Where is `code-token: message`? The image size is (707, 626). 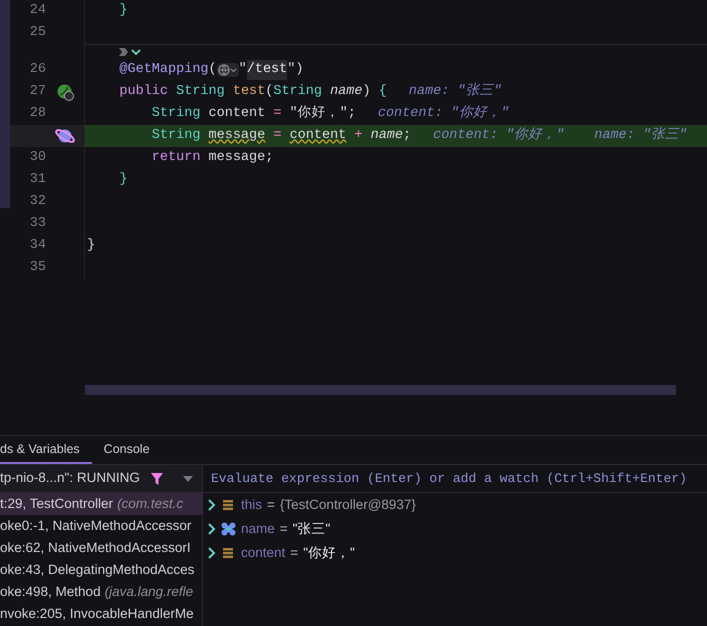
code-token: message is located at coordinates (237, 135).